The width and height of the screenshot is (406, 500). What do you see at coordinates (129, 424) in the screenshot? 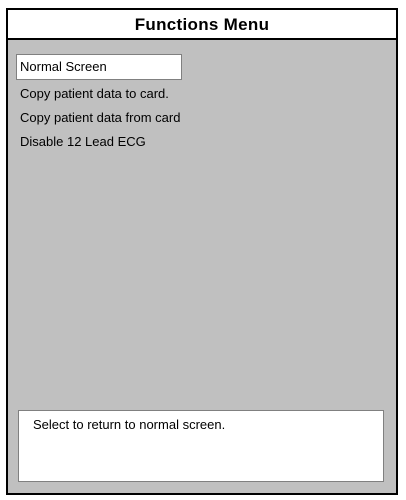
I see `help-text: Select to return to normal screen.` at bounding box center [129, 424].